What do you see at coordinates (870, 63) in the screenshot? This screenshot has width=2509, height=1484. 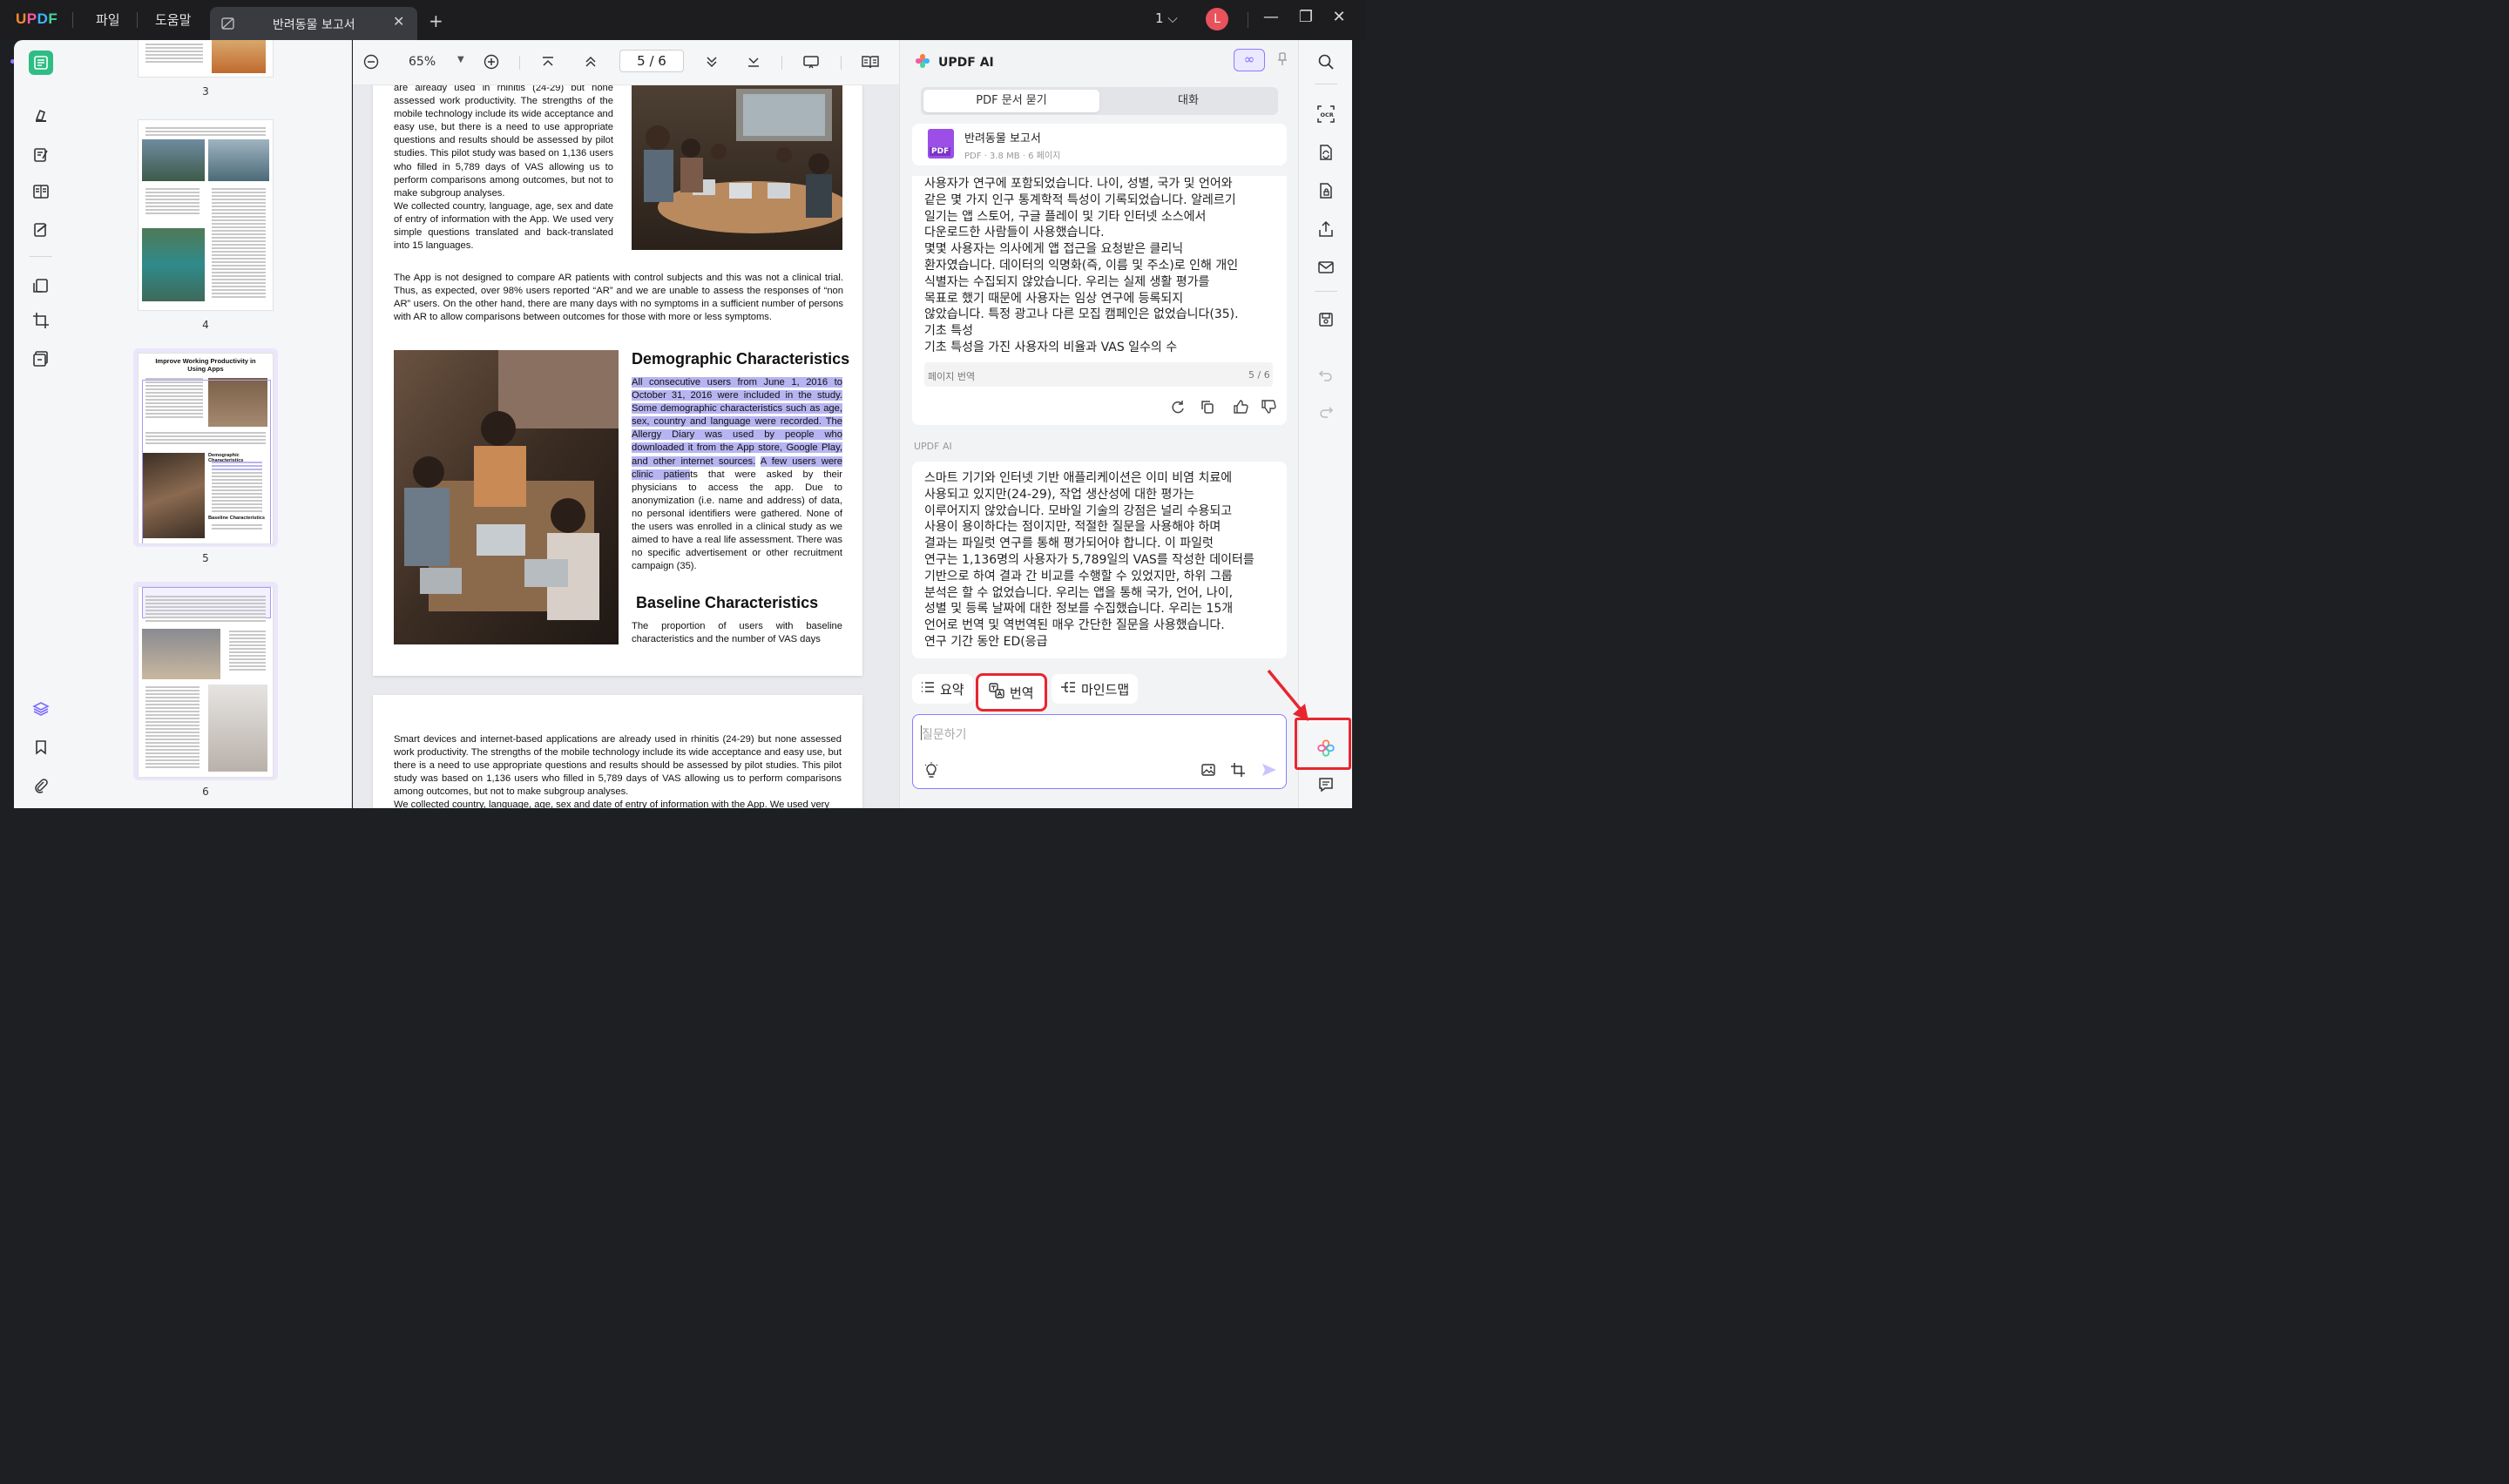 I see `page-layout-icon` at bounding box center [870, 63].